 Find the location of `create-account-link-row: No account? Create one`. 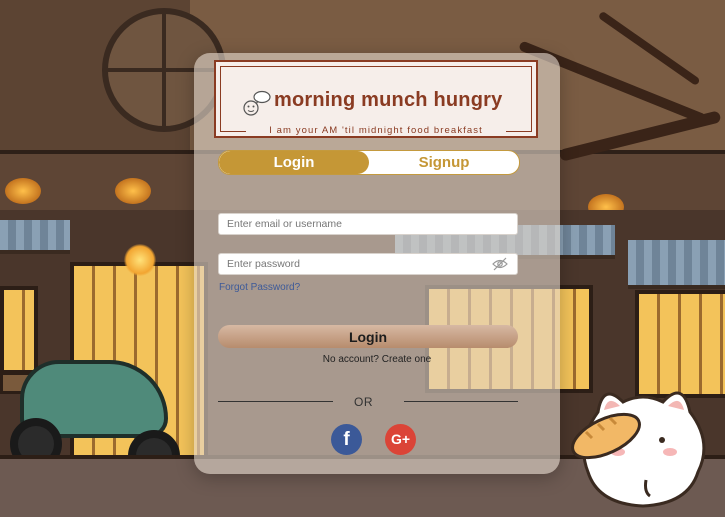

create-account-link-row: No account? Create one is located at coordinates (377, 359).